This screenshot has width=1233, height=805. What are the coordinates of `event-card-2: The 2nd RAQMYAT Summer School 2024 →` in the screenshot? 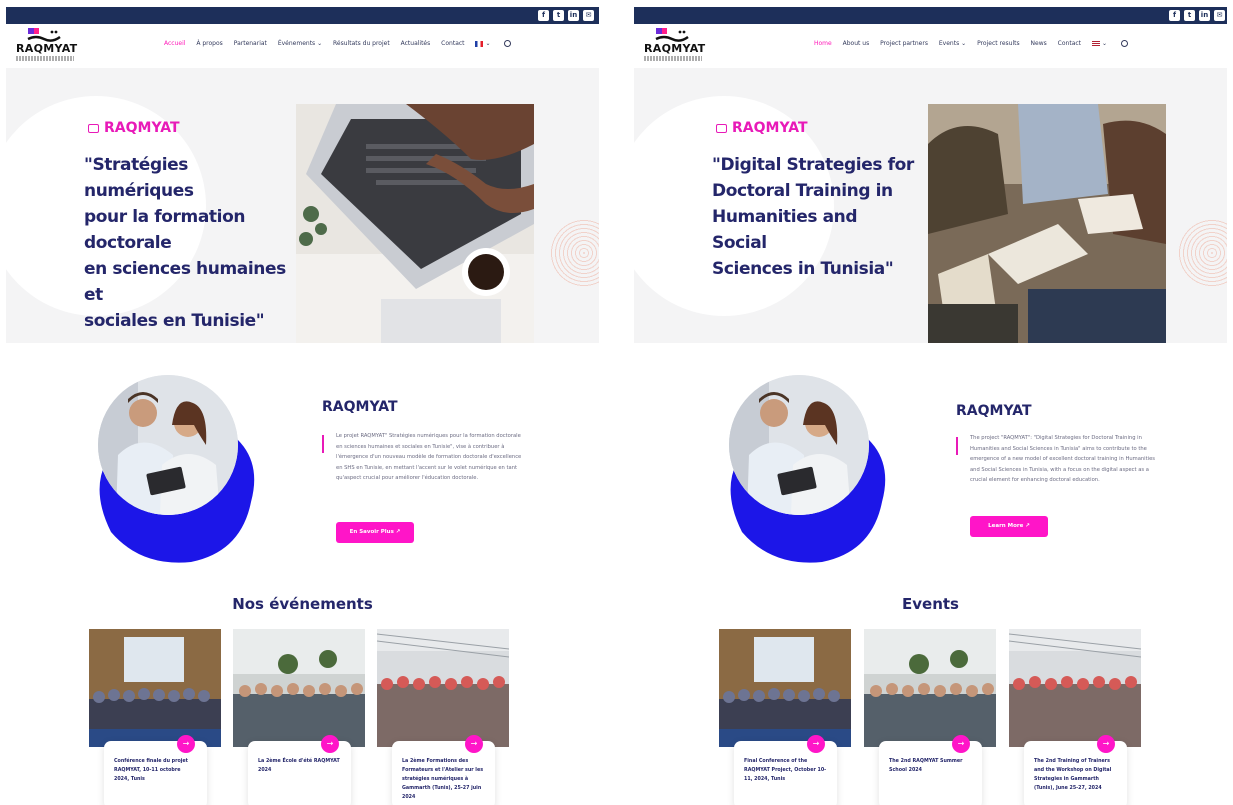 It's located at (930, 717).